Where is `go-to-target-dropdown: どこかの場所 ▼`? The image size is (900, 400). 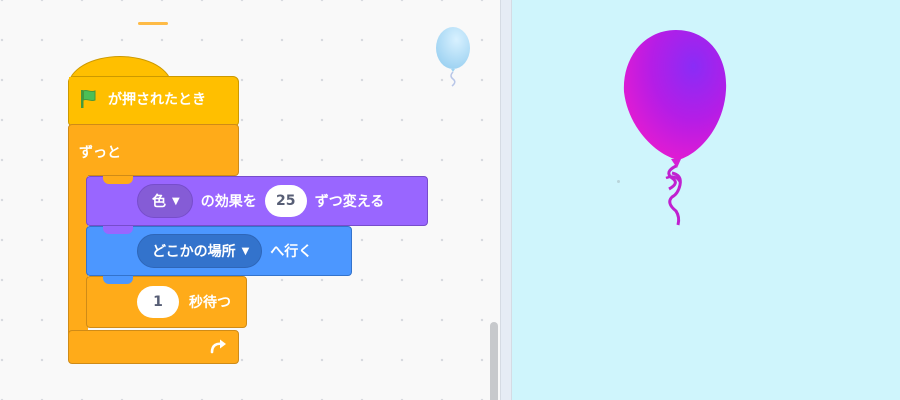 go-to-target-dropdown: どこかの場所 ▼ is located at coordinates (200, 251).